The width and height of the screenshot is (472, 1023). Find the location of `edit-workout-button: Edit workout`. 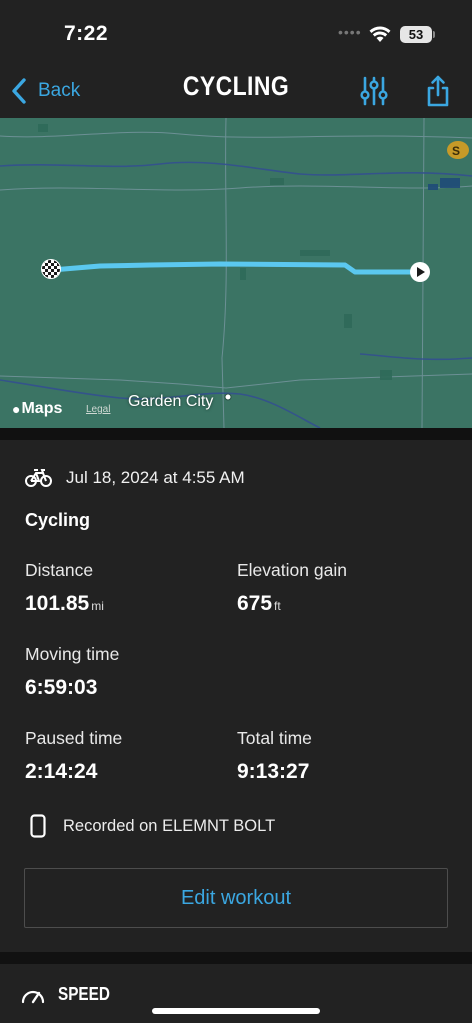

edit-workout-button: Edit workout is located at coordinates (236, 898).